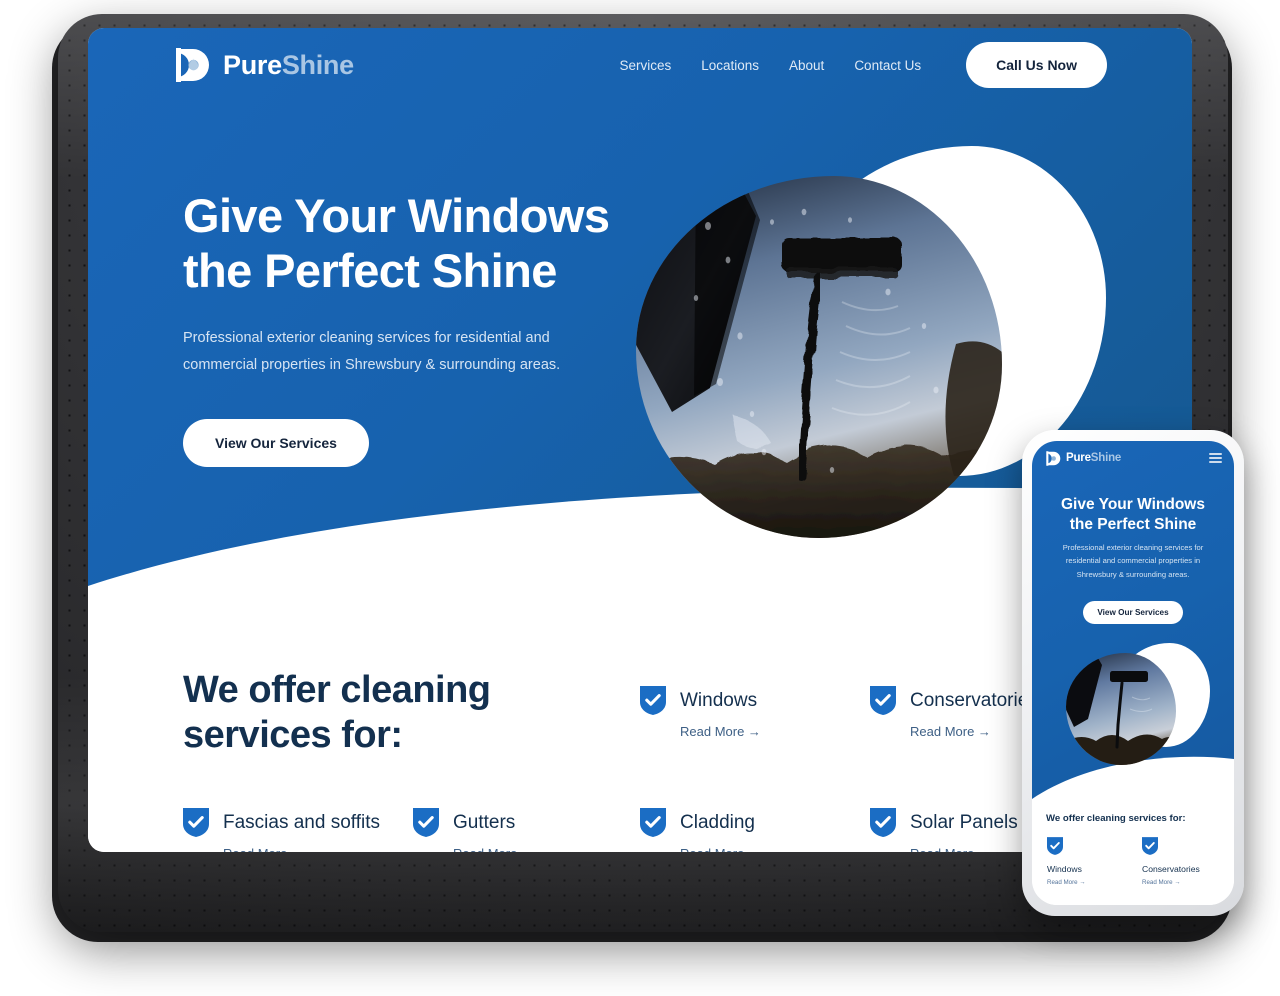 This screenshot has width=1280, height=996. Describe the element at coordinates (717, 822) in the screenshot. I see `service-label: Cladding` at that location.